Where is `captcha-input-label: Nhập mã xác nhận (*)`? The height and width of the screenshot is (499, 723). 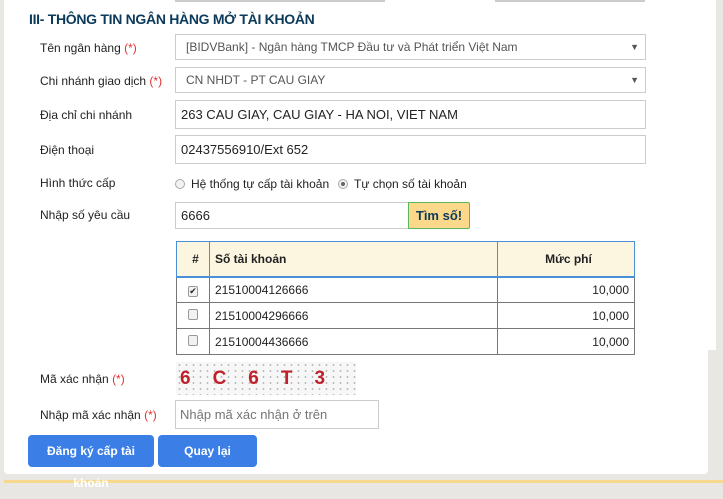 captcha-input-label: Nhập mã xác nhận (*) is located at coordinates (98, 415).